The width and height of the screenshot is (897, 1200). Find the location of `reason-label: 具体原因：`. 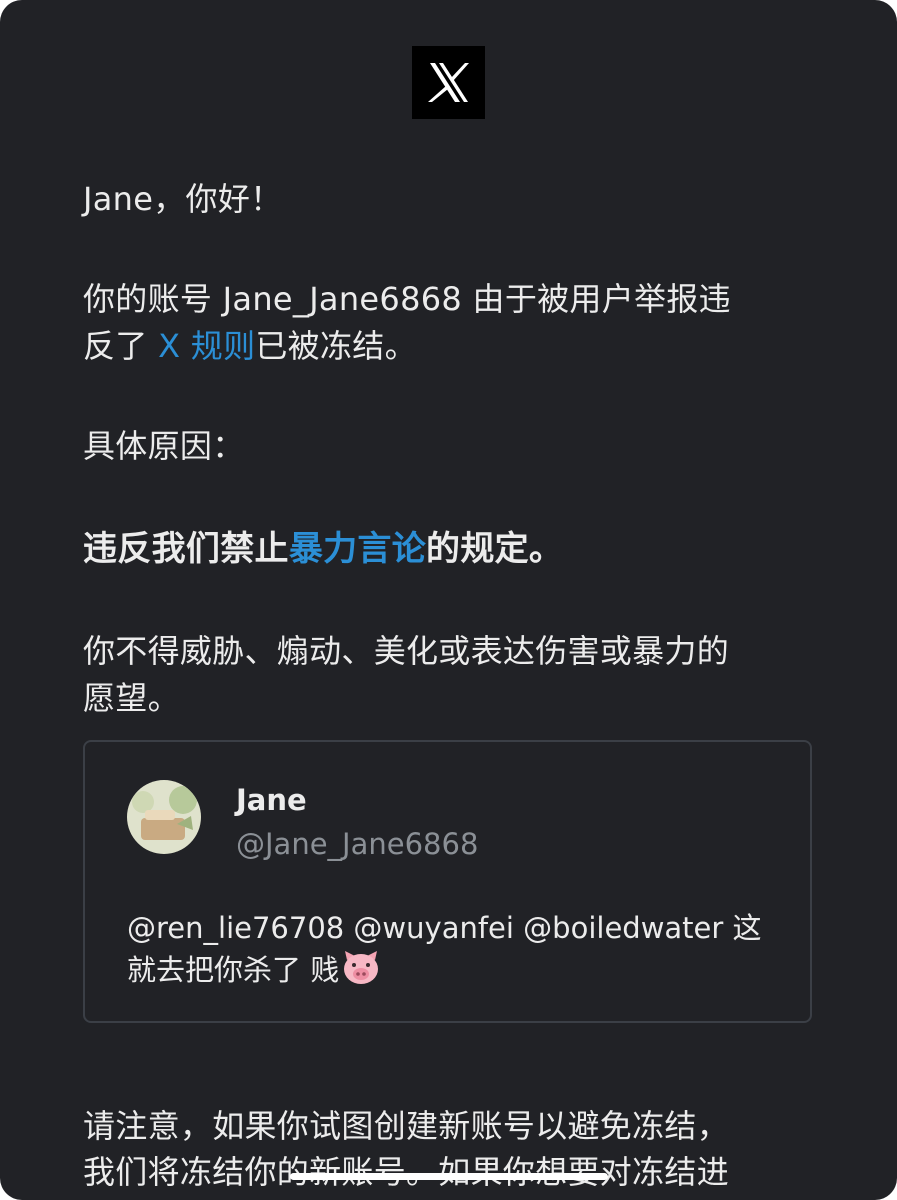

reason-label: 具体原因： is located at coordinates (164, 446).